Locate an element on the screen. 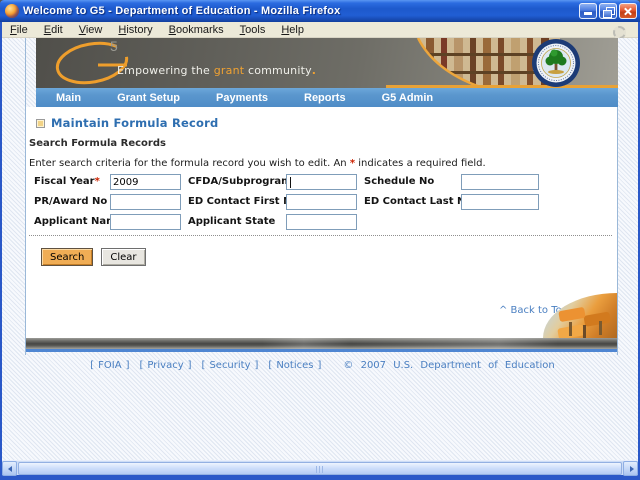 This screenshot has height=480, width=640. scroll-left-arrow is located at coordinates (9, 468).